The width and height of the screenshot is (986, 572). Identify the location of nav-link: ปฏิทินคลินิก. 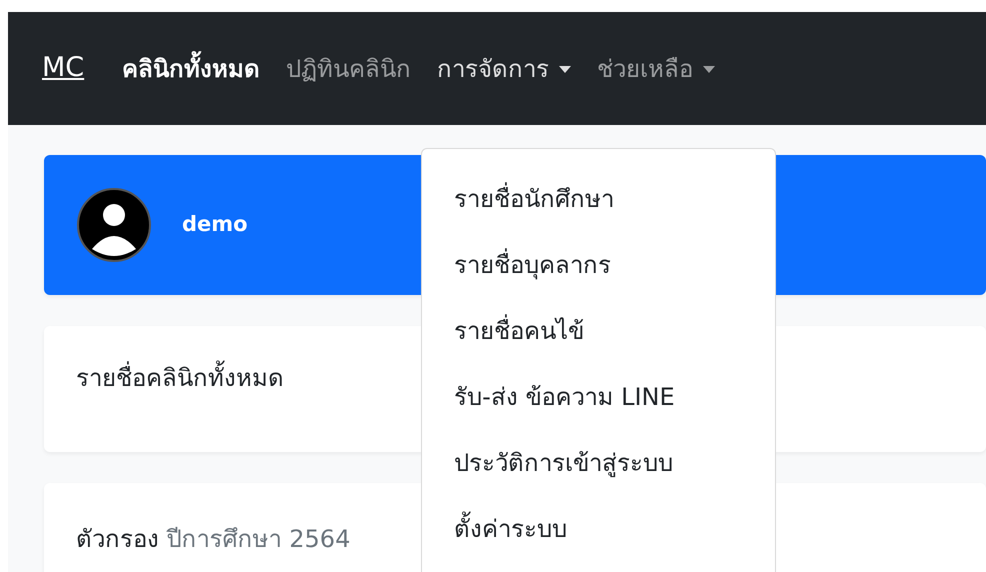
(349, 68).